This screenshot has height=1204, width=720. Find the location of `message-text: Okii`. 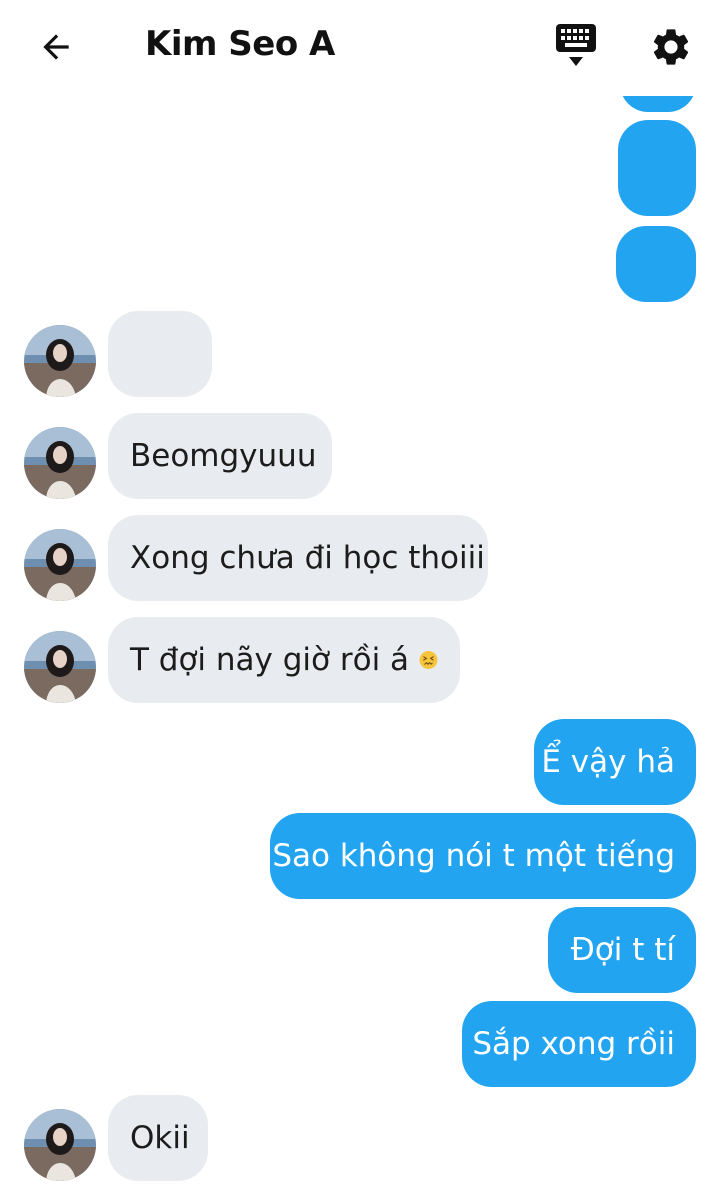

message-text: Okii is located at coordinates (160, 1137).